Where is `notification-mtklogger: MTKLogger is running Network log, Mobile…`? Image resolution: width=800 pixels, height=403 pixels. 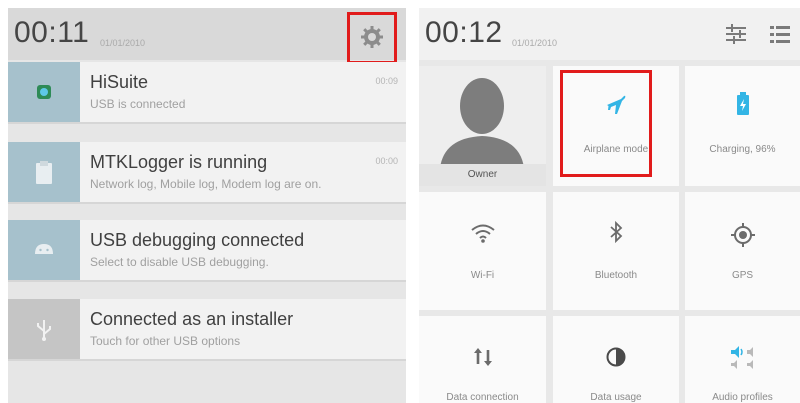
notification-mtklogger: MTKLogger is running Network log, Mobile… is located at coordinates (207, 173).